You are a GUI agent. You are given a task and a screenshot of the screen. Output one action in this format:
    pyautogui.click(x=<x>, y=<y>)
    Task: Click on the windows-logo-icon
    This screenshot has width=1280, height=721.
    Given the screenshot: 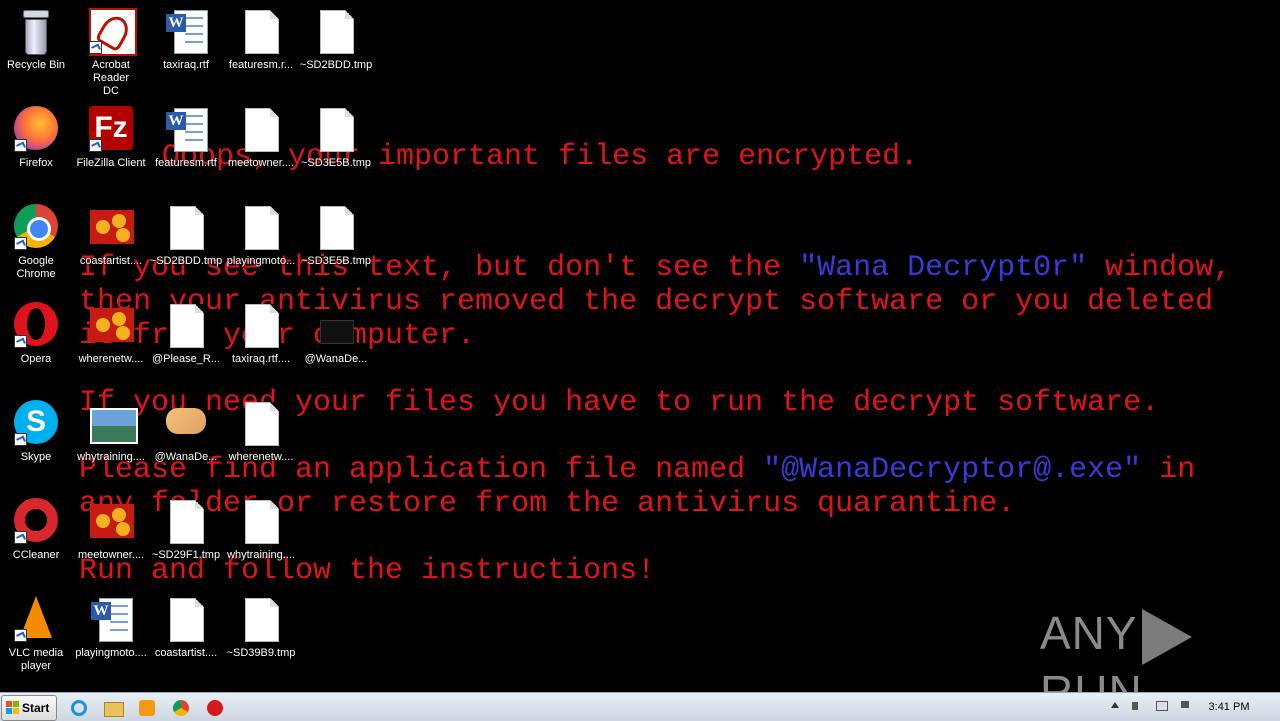 What is the action you would take?
    pyautogui.click(x=13, y=708)
    